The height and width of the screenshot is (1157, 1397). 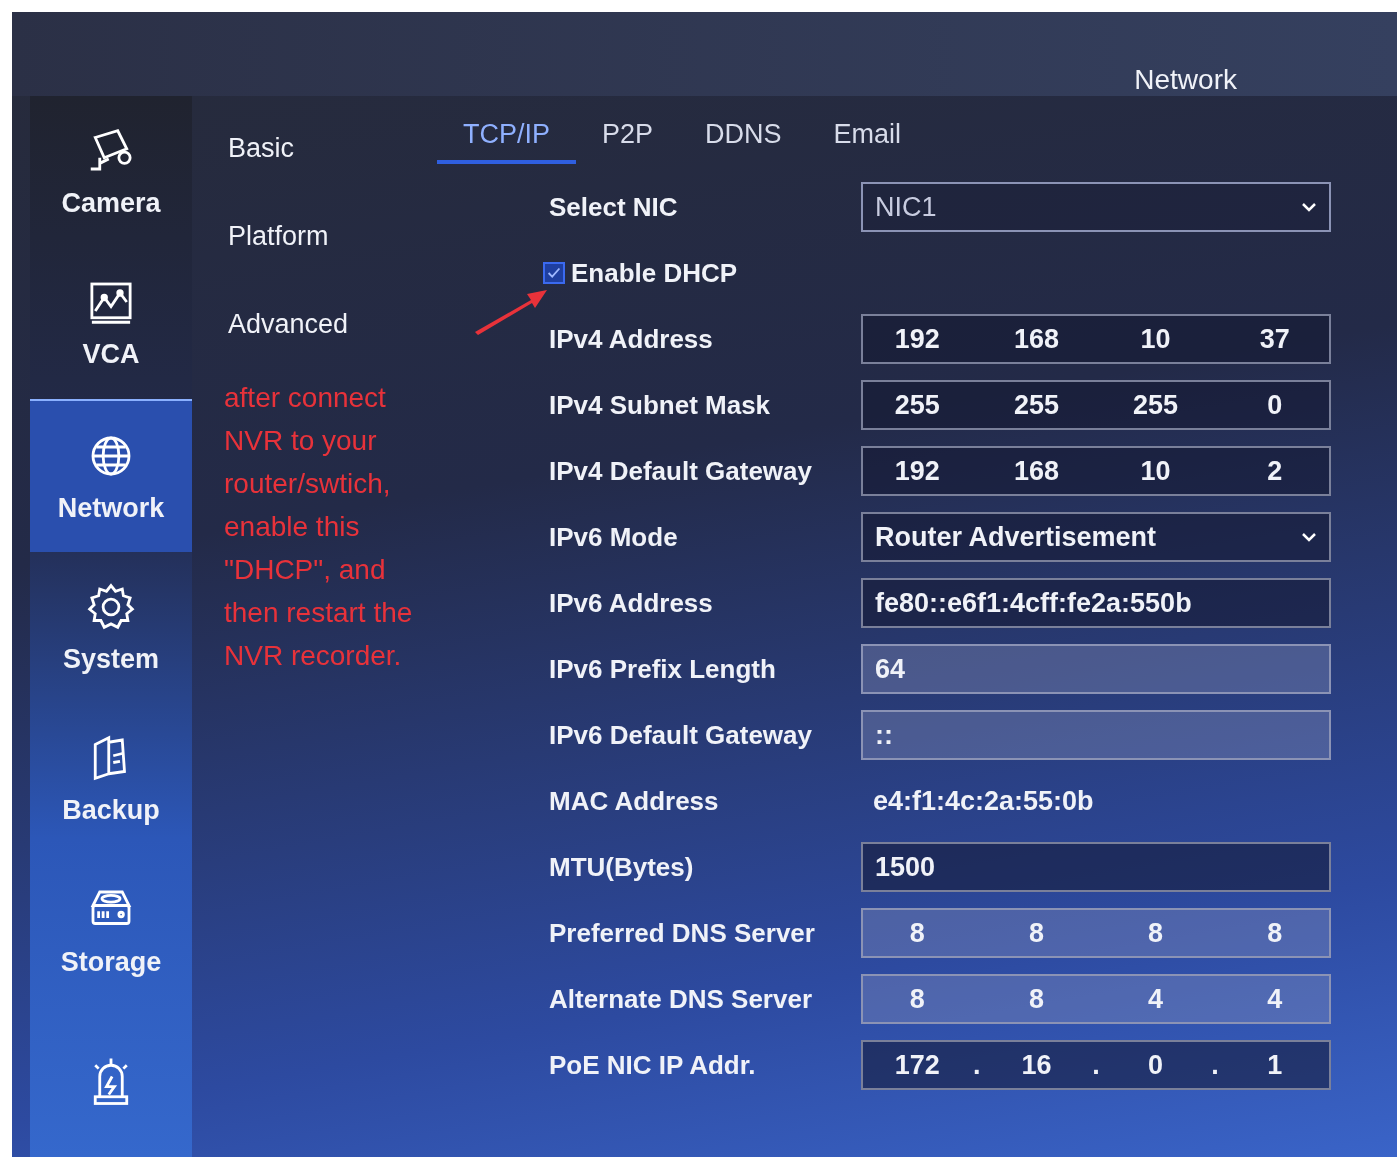 What do you see at coordinates (314, 148) in the screenshot?
I see `submenu-item: Basic` at bounding box center [314, 148].